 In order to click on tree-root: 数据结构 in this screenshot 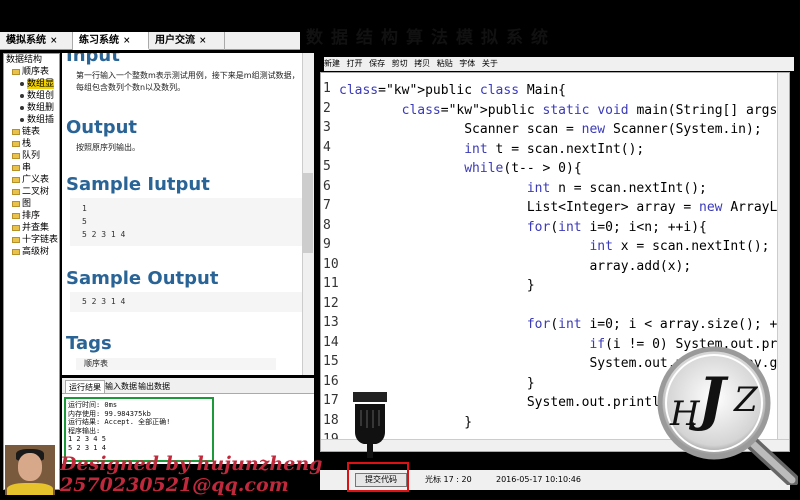, I will do `click(31, 60)`.